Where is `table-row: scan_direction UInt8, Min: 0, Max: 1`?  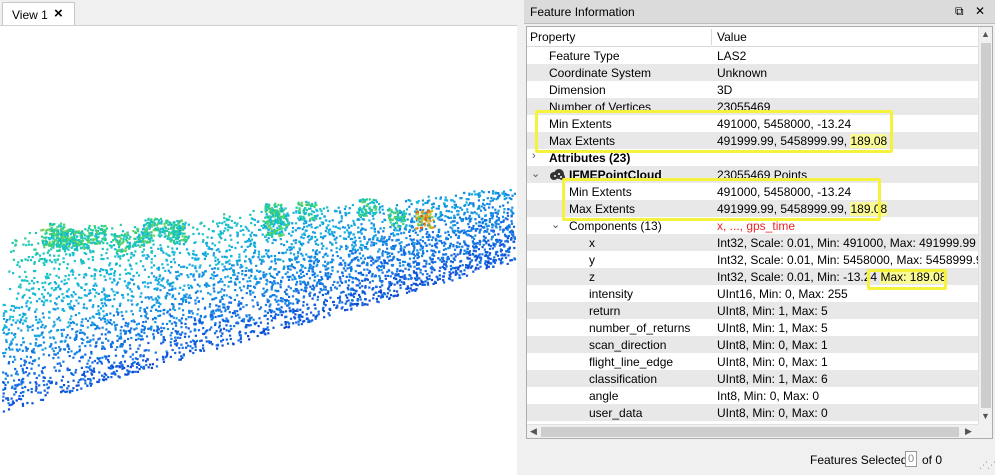
table-row: scan_direction UInt8, Min: 0, Max: 1 is located at coordinates (752, 344).